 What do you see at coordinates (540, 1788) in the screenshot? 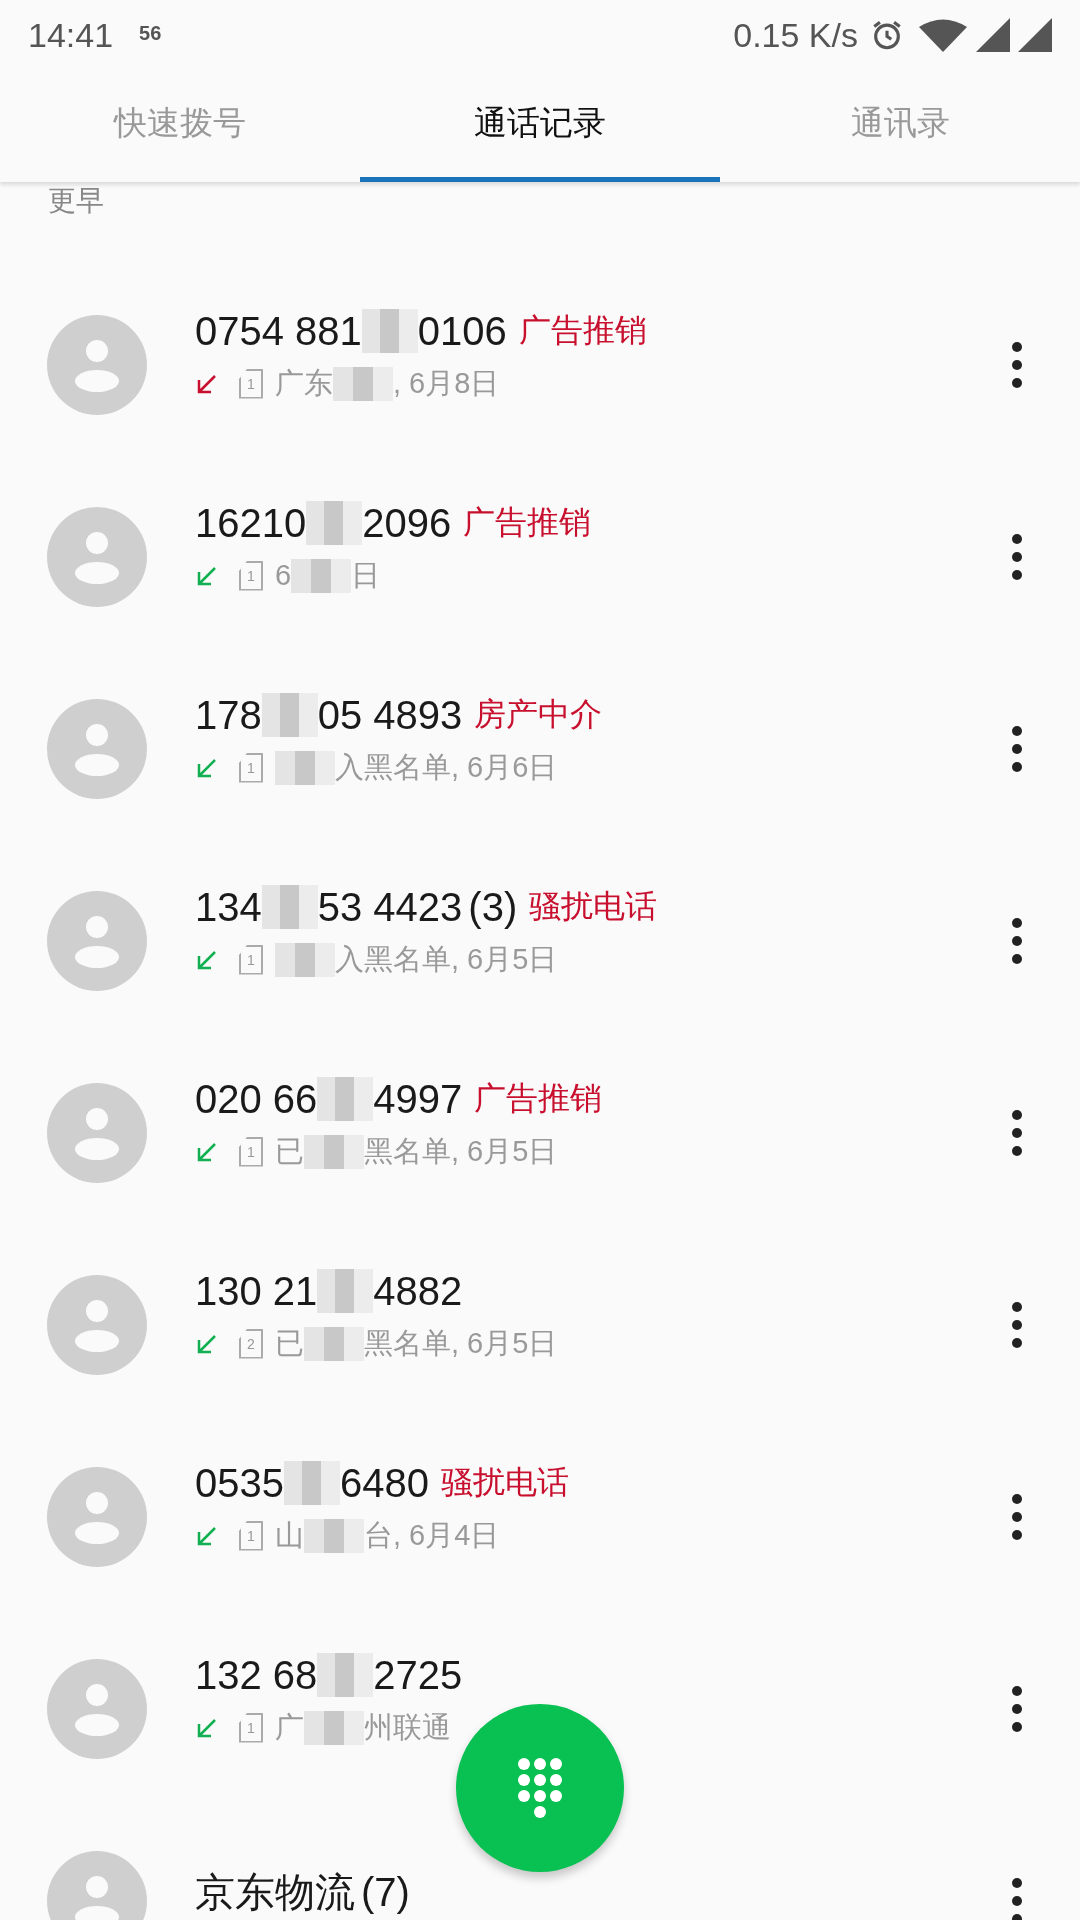
I see `dialpad-icon` at bounding box center [540, 1788].